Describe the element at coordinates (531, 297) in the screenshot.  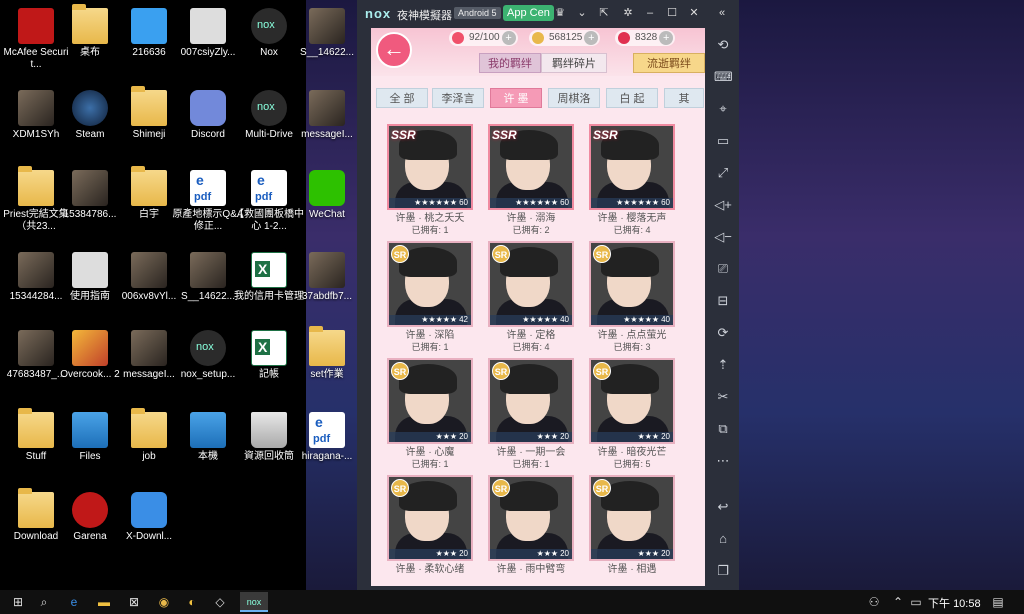
I see `bond-card: SR ★★★★★ 40 许墨 · 定格 已拥有: 4` at that location.